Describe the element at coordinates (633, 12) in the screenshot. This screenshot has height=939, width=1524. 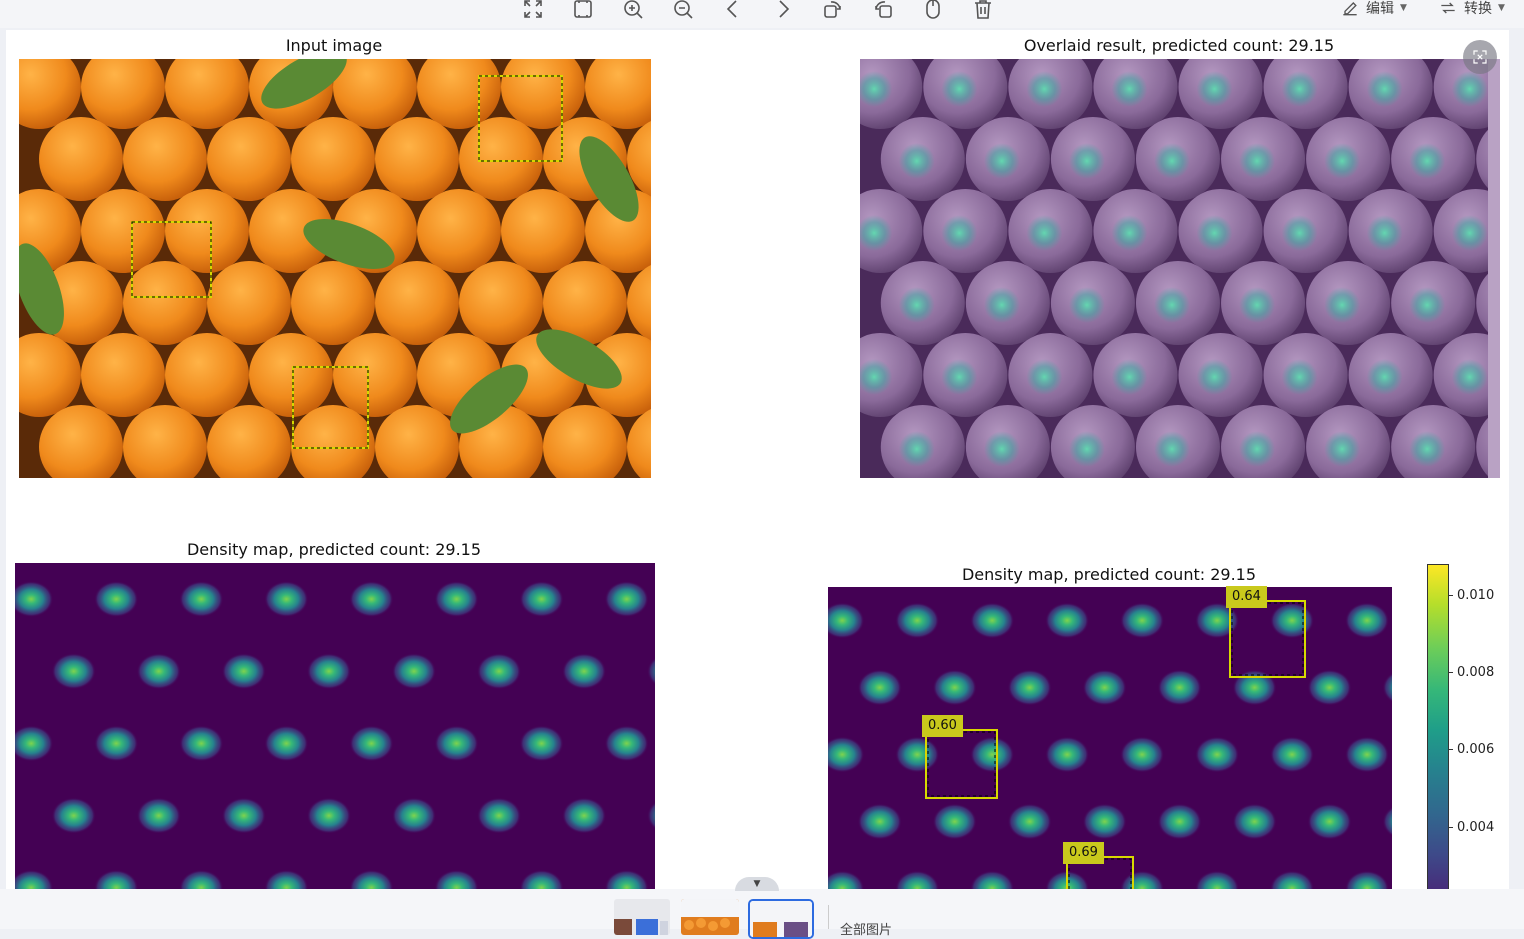
I see `zoom-in-icon` at that location.